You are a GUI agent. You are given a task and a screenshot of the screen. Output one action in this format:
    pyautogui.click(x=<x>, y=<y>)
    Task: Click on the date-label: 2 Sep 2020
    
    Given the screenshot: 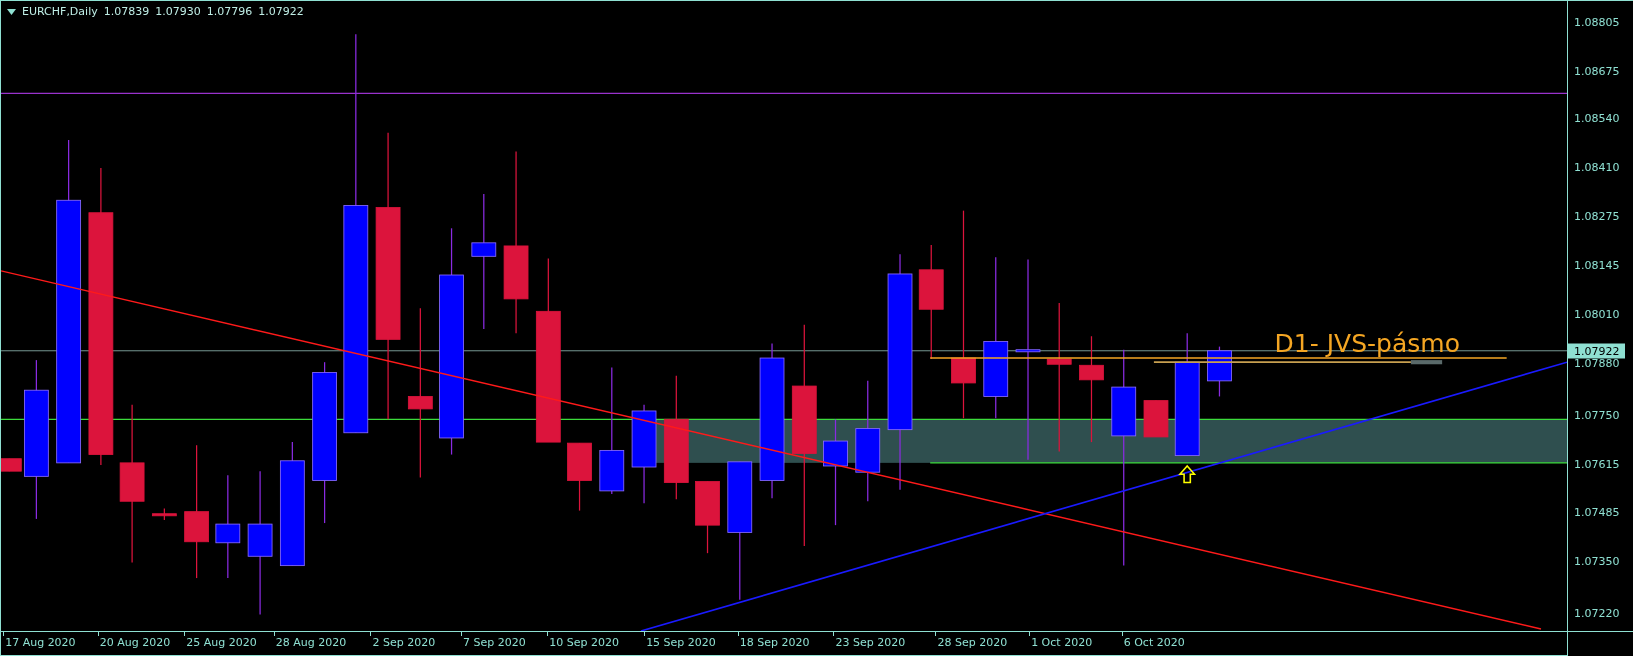 What is the action you would take?
    pyautogui.click(x=404, y=642)
    